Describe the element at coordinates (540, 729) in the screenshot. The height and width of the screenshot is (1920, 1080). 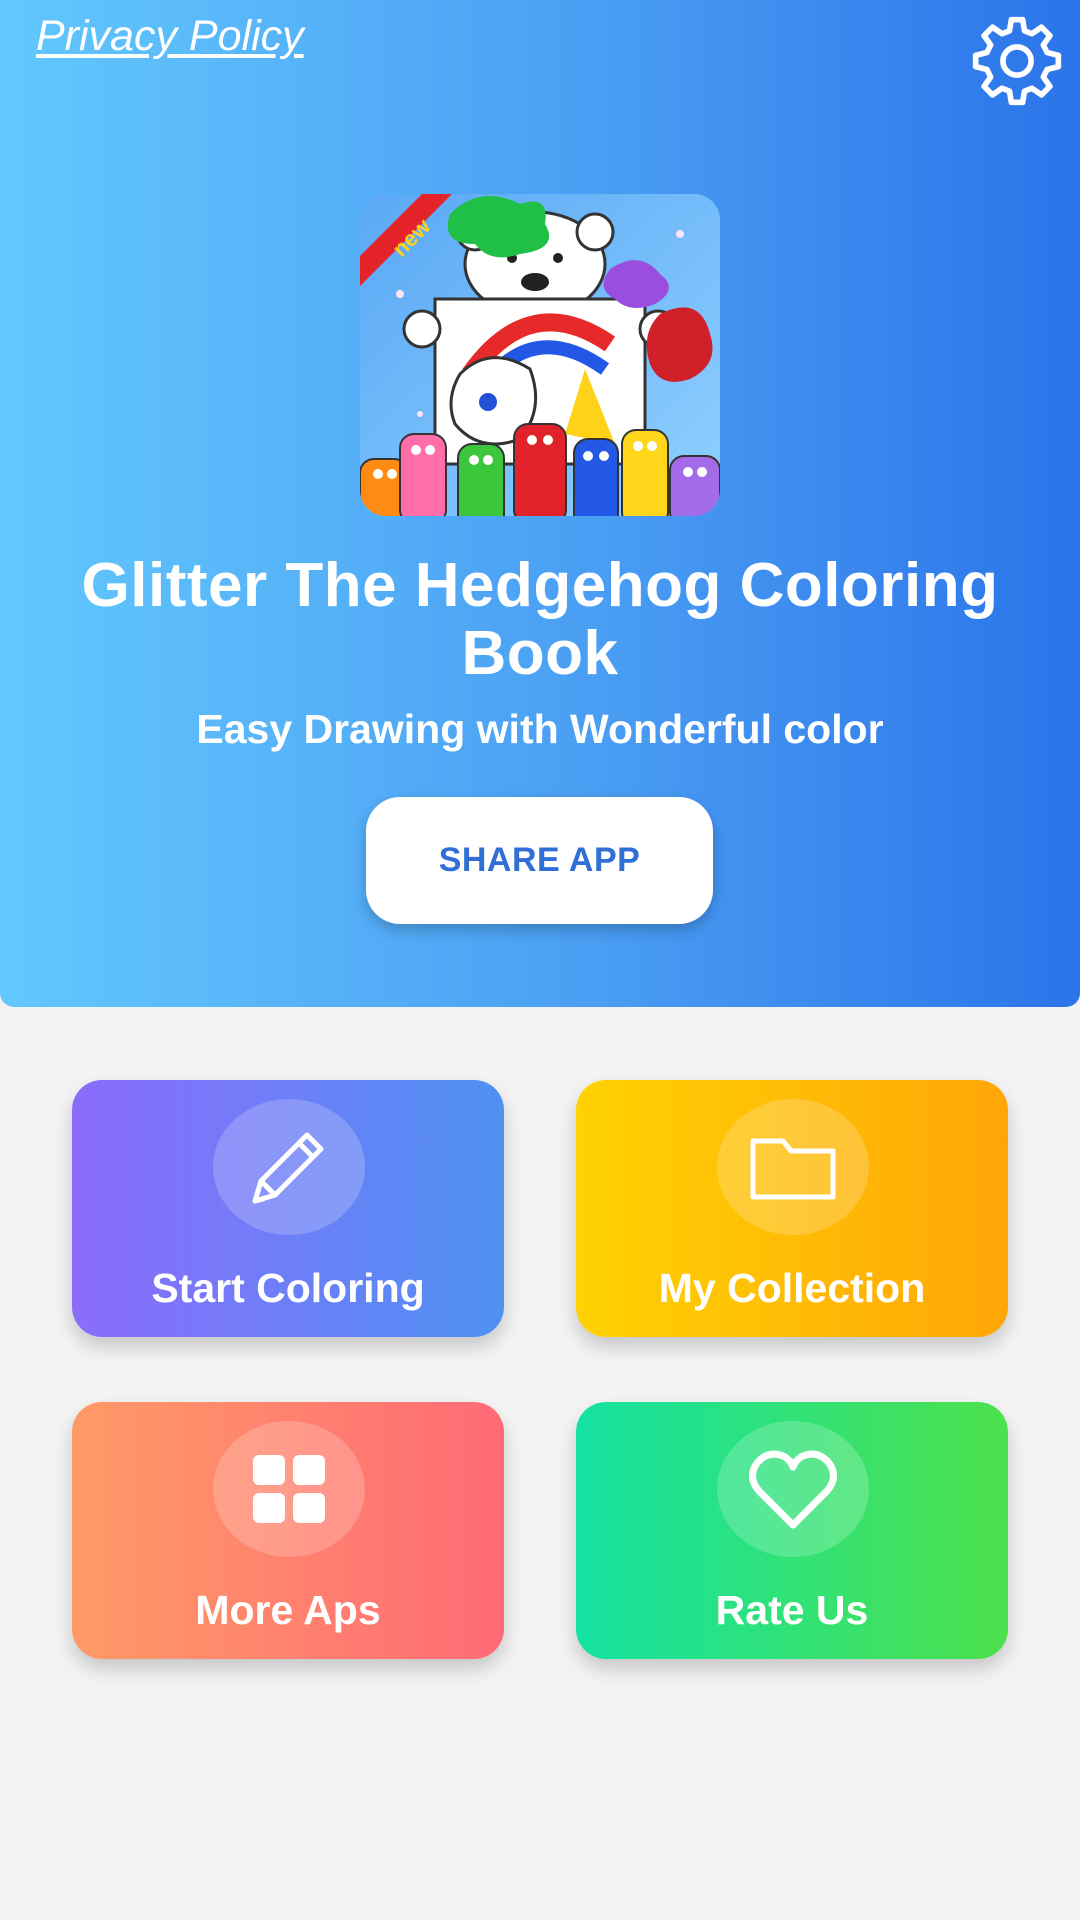
I see `app-subtitle: Easy Drawing with Wonderful color` at that location.